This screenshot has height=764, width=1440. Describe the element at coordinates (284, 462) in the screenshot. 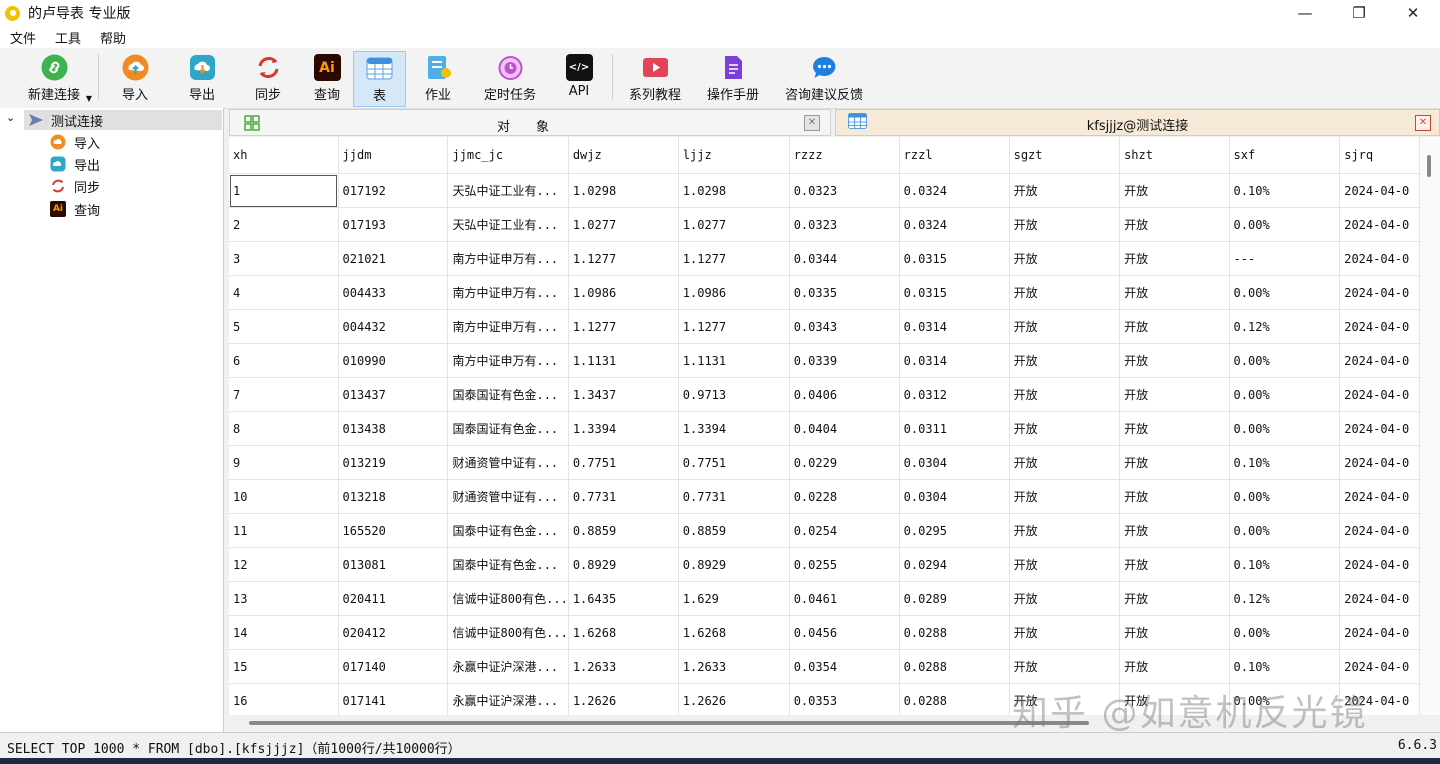

I see `table-cell: 9` at that location.